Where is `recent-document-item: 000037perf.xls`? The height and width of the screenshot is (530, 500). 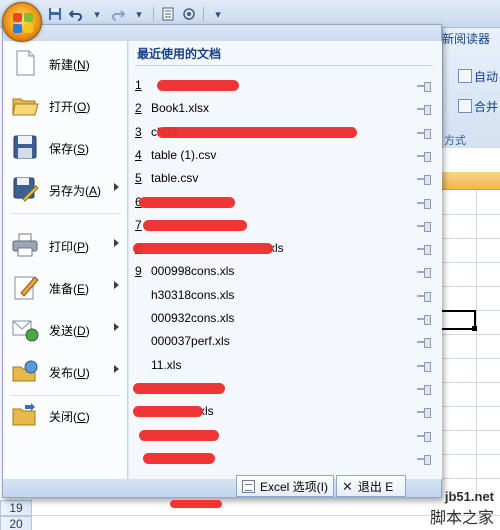 recent-document-item: 000037perf.xls is located at coordinates (285, 341).